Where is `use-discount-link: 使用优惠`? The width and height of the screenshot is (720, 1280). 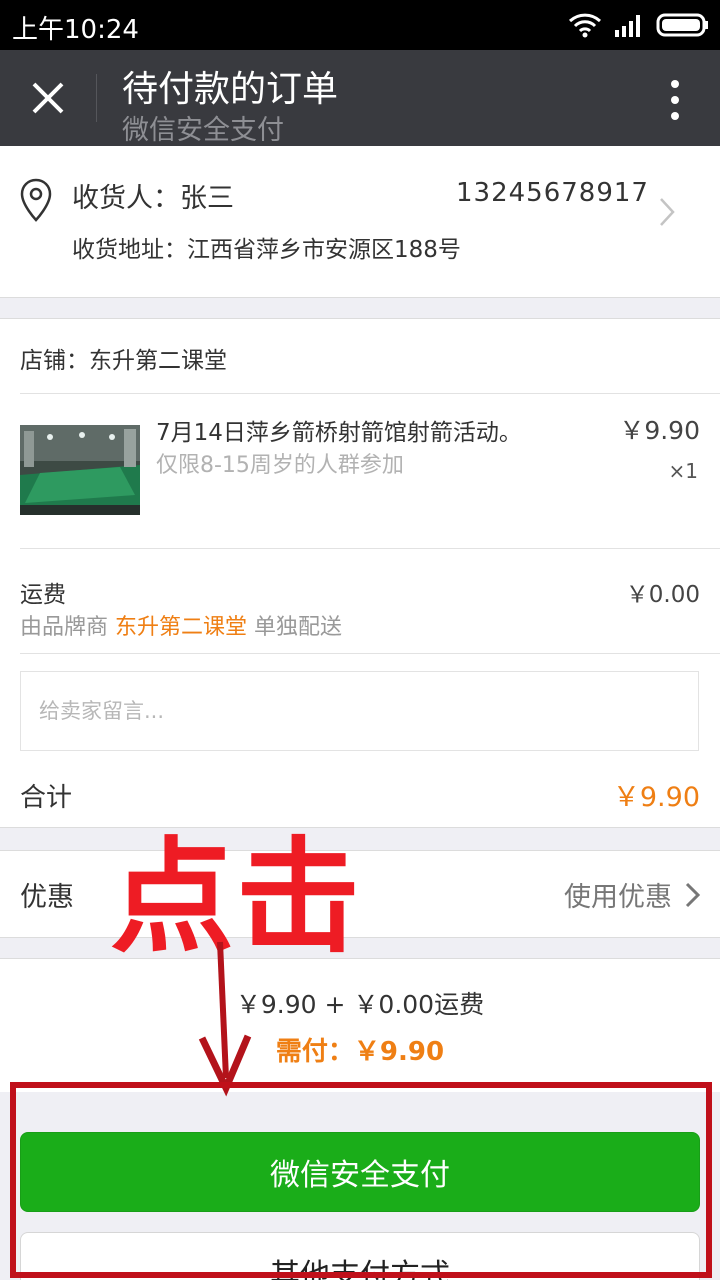
use-discount-link: 使用优惠 is located at coordinates (618, 894).